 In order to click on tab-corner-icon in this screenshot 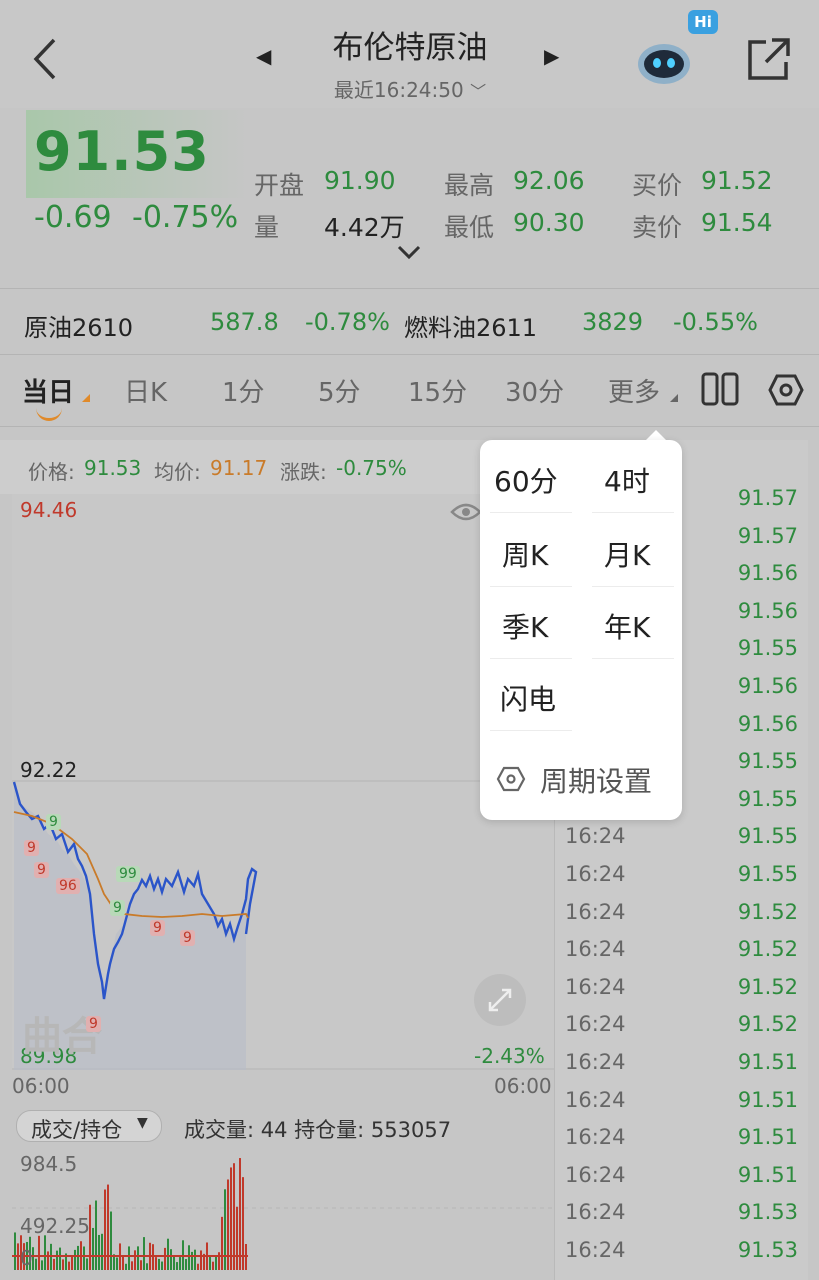, I will do `click(86, 398)`.